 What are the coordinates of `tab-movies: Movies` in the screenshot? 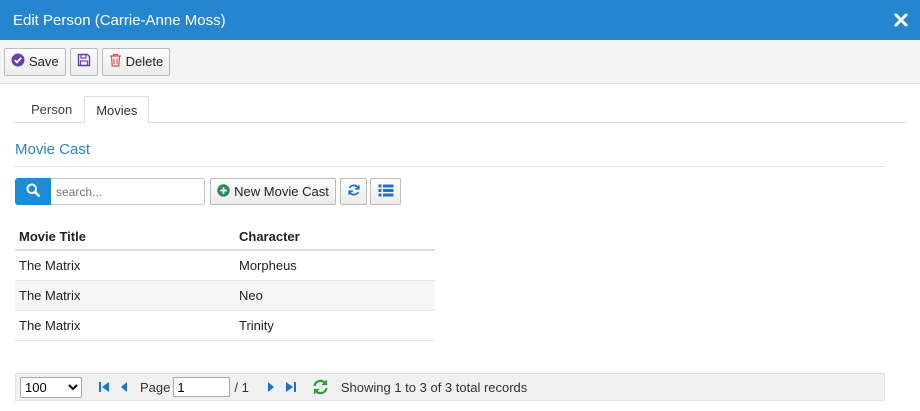 It's located at (117, 110).